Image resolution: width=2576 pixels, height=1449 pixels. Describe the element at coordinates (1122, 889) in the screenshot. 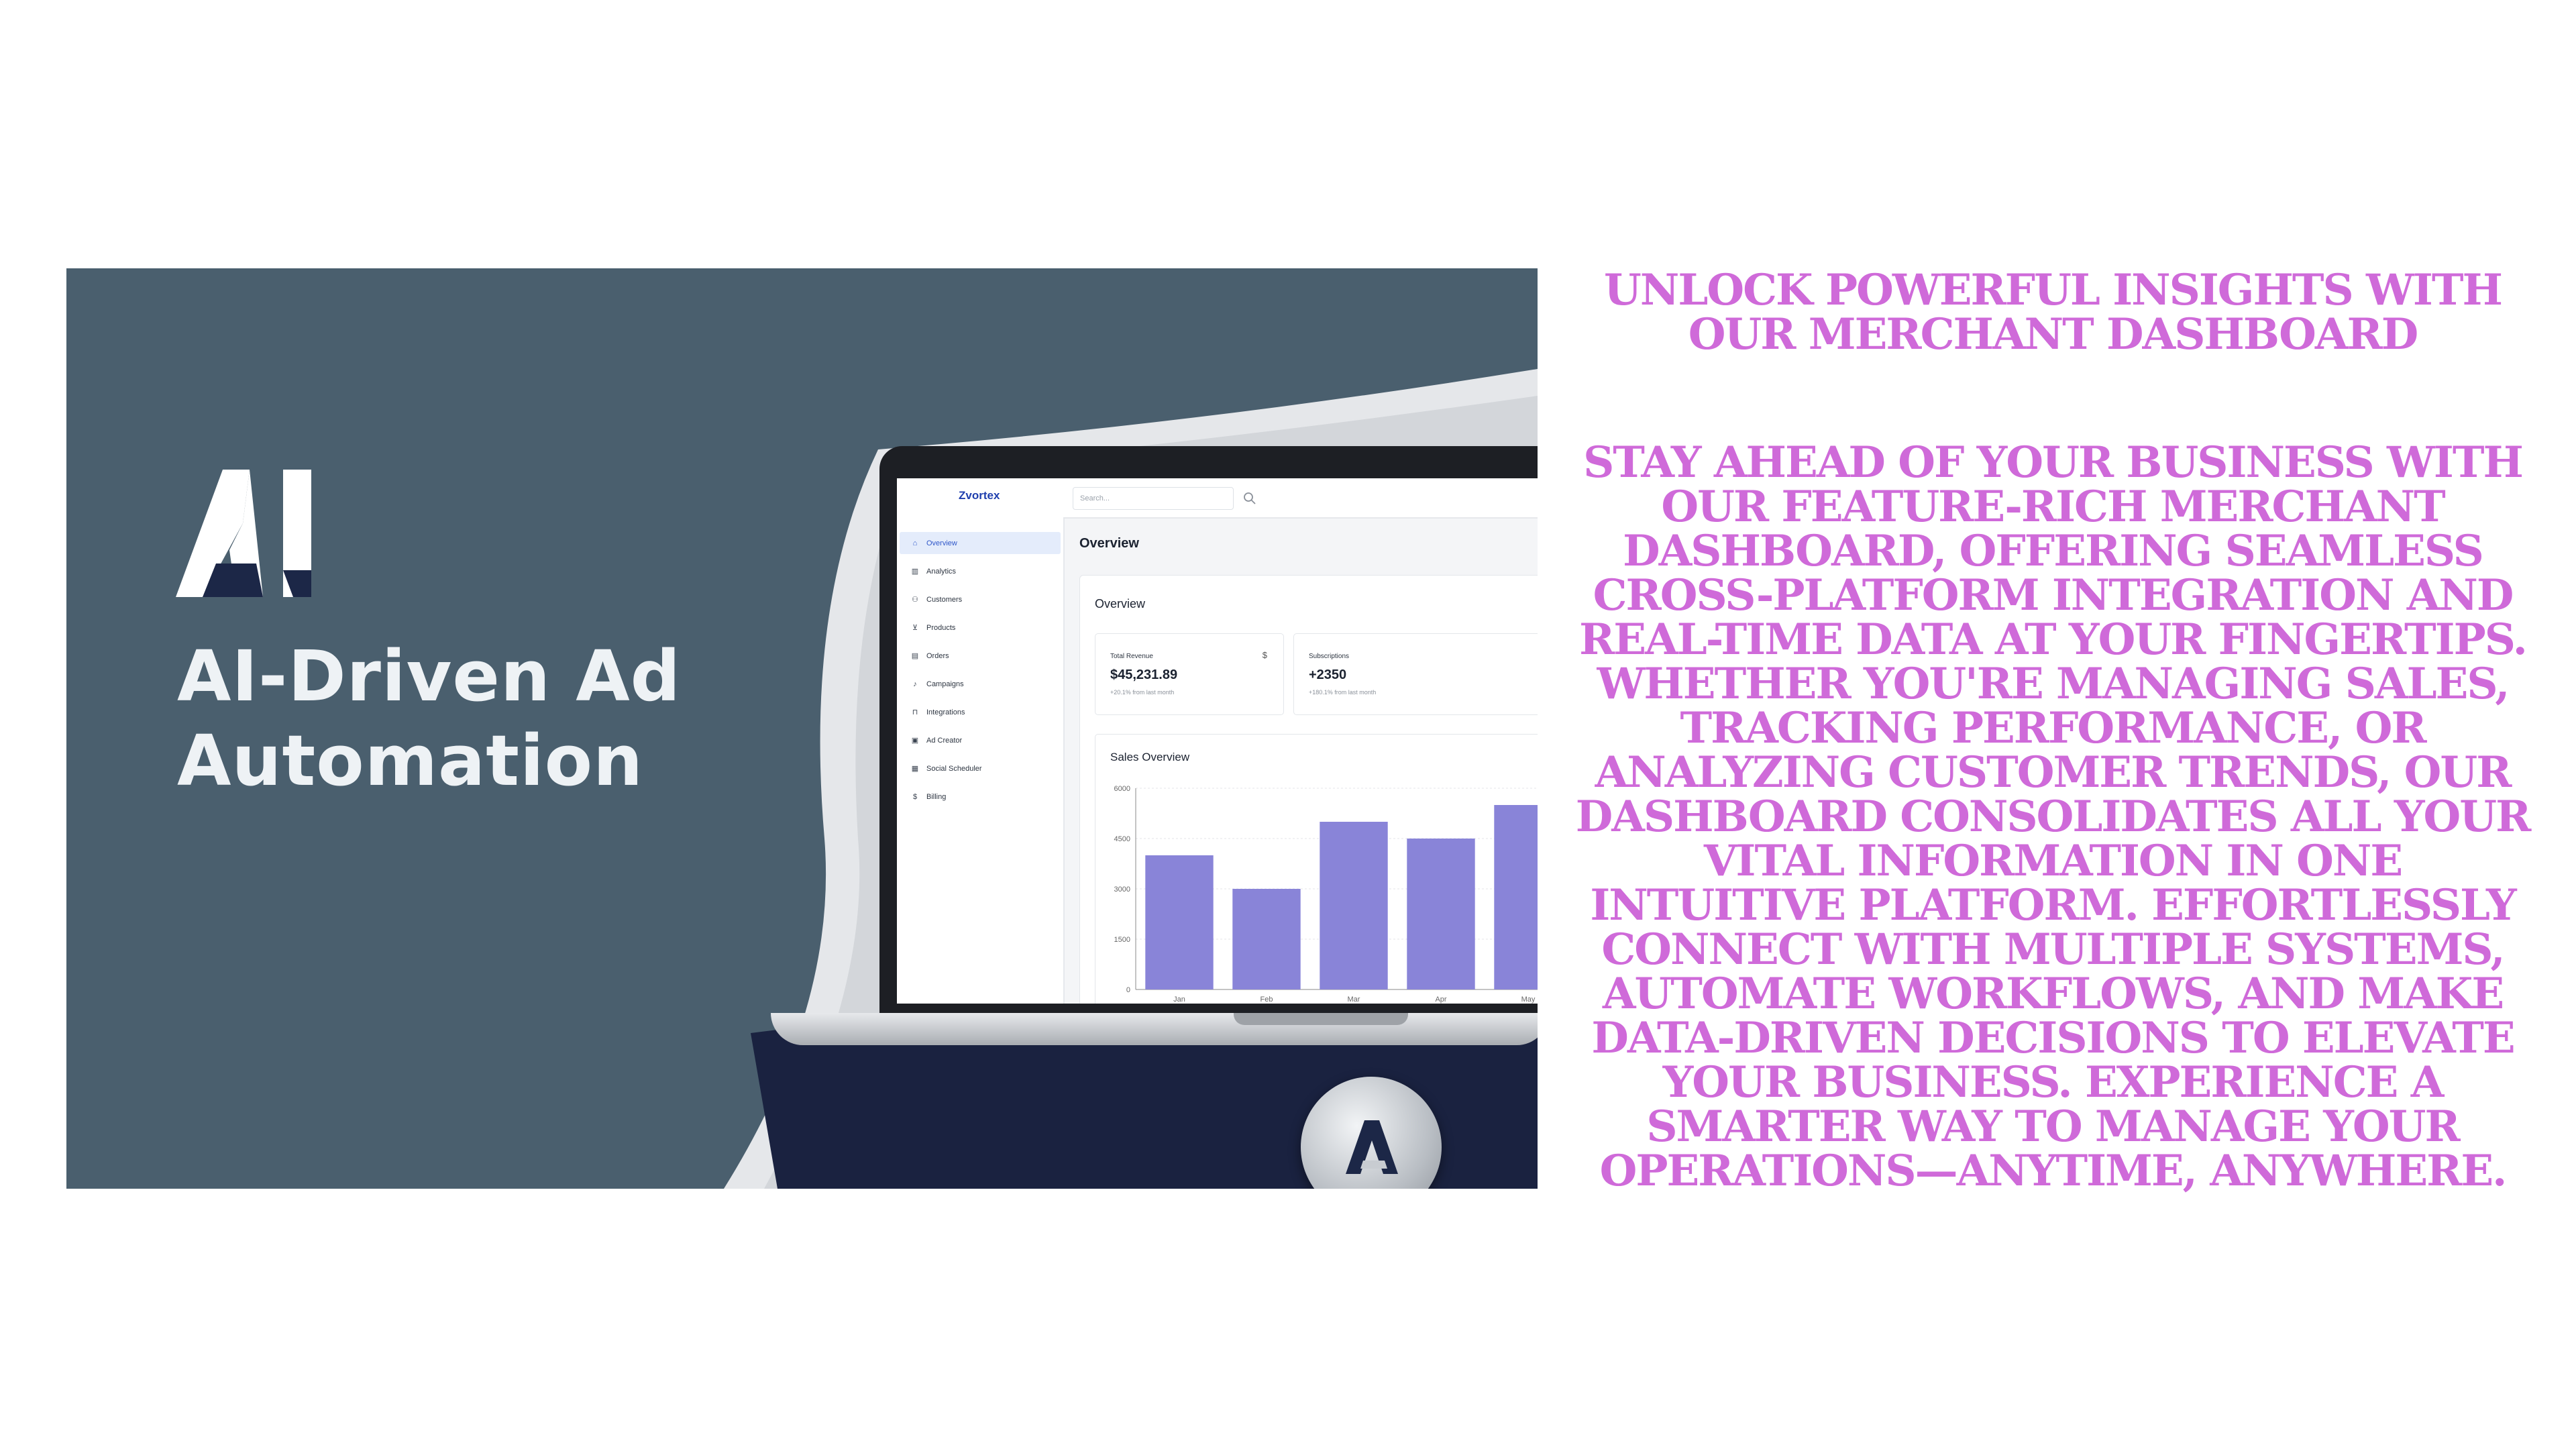

I see `y-tick-label: 3000` at that location.